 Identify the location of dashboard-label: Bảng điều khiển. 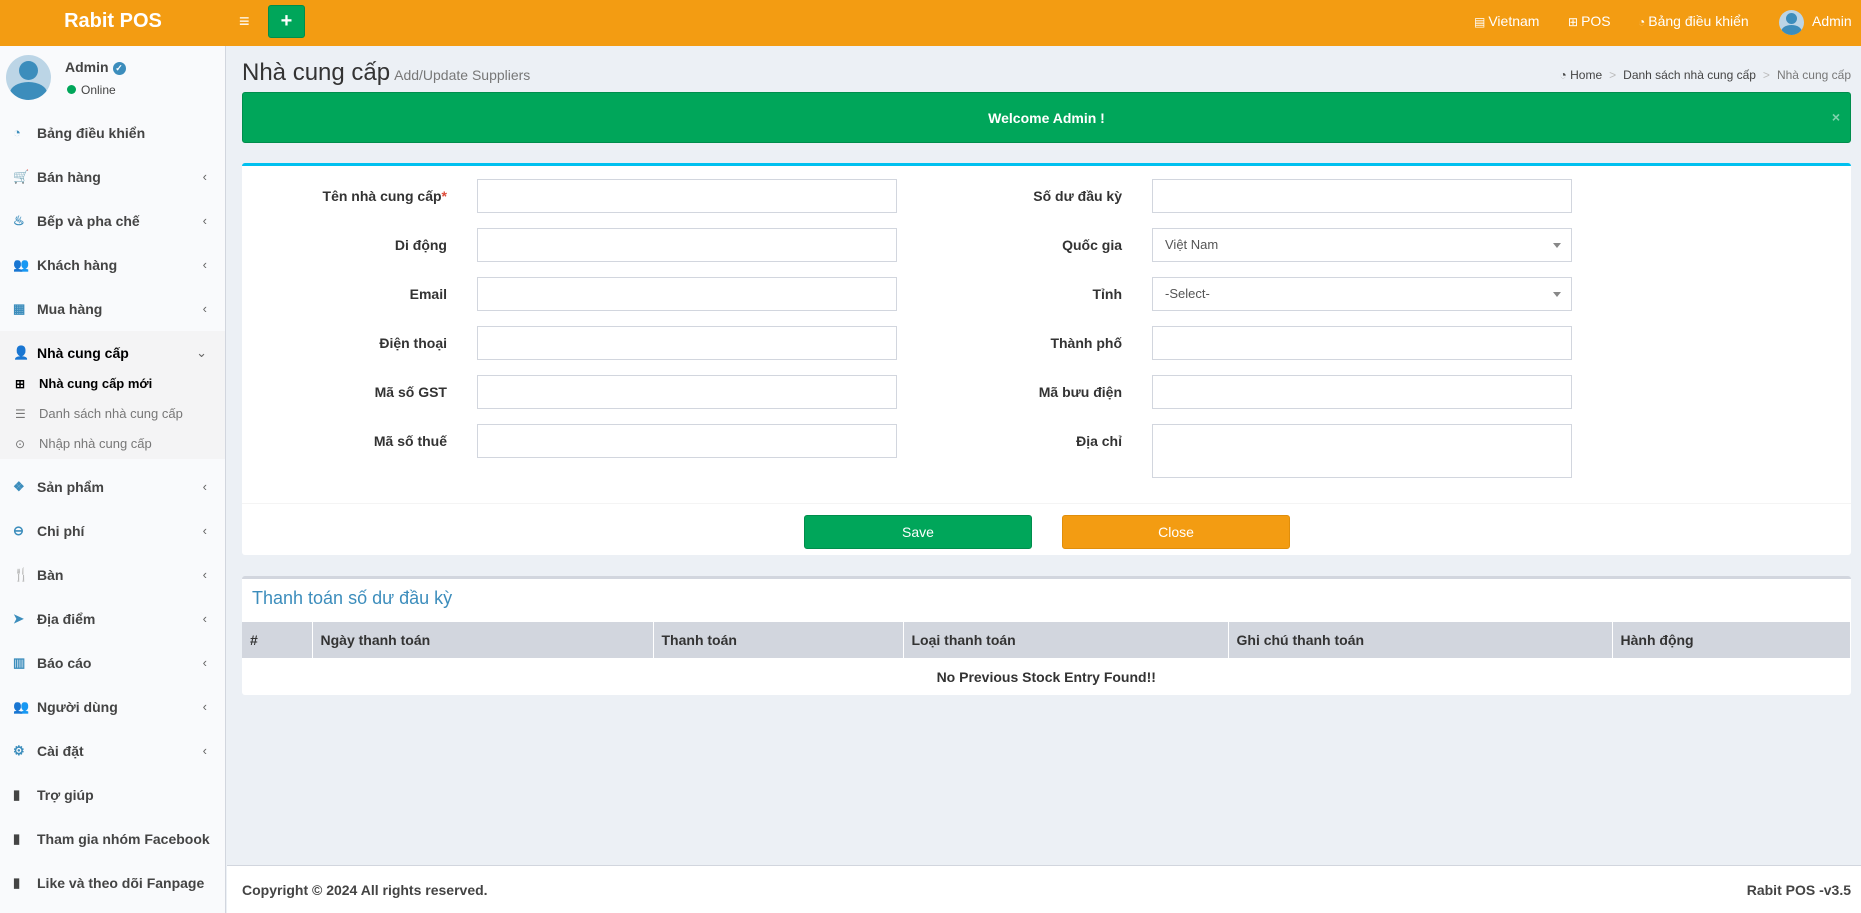
(1698, 21).